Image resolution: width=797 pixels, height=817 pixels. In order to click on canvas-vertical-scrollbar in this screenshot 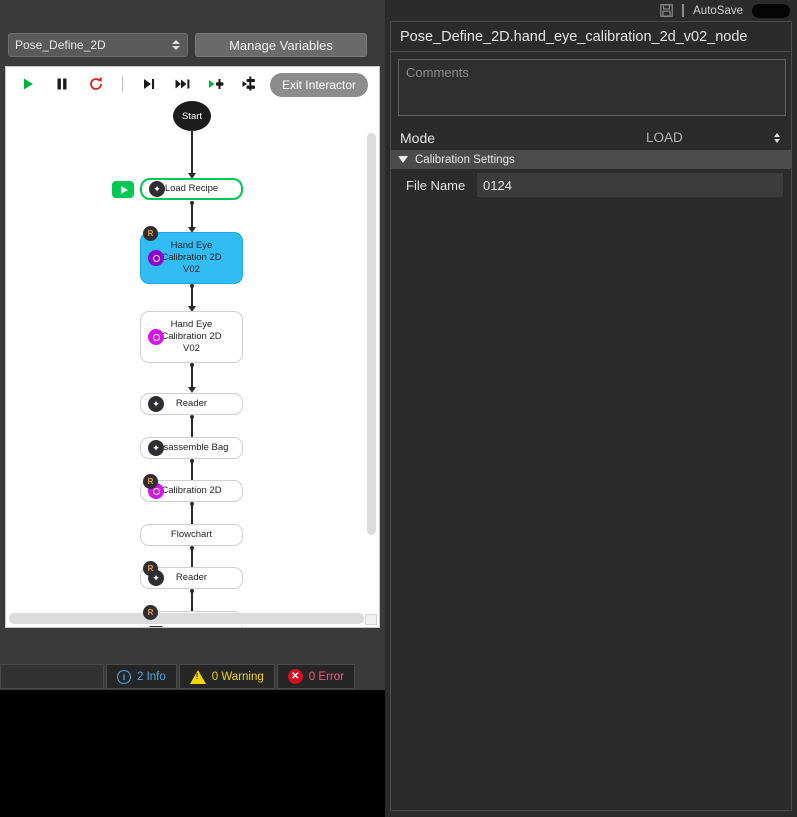, I will do `click(372, 348)`.